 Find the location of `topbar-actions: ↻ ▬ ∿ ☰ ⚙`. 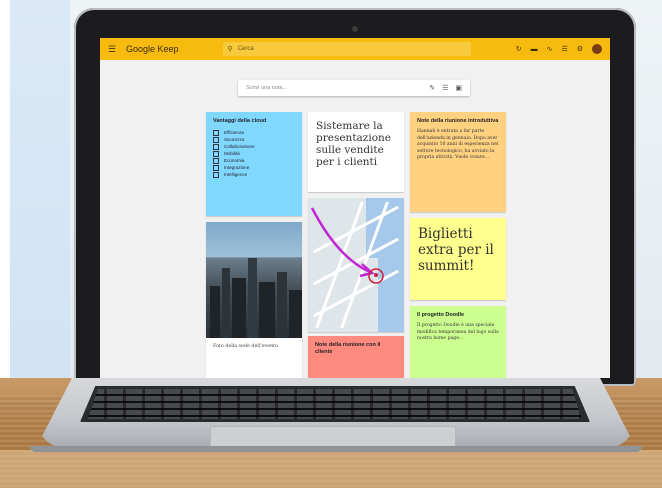

topbar-actions: ↻ ▬ ∿ ☰ ⚙ is located at coordinates (559, 49).